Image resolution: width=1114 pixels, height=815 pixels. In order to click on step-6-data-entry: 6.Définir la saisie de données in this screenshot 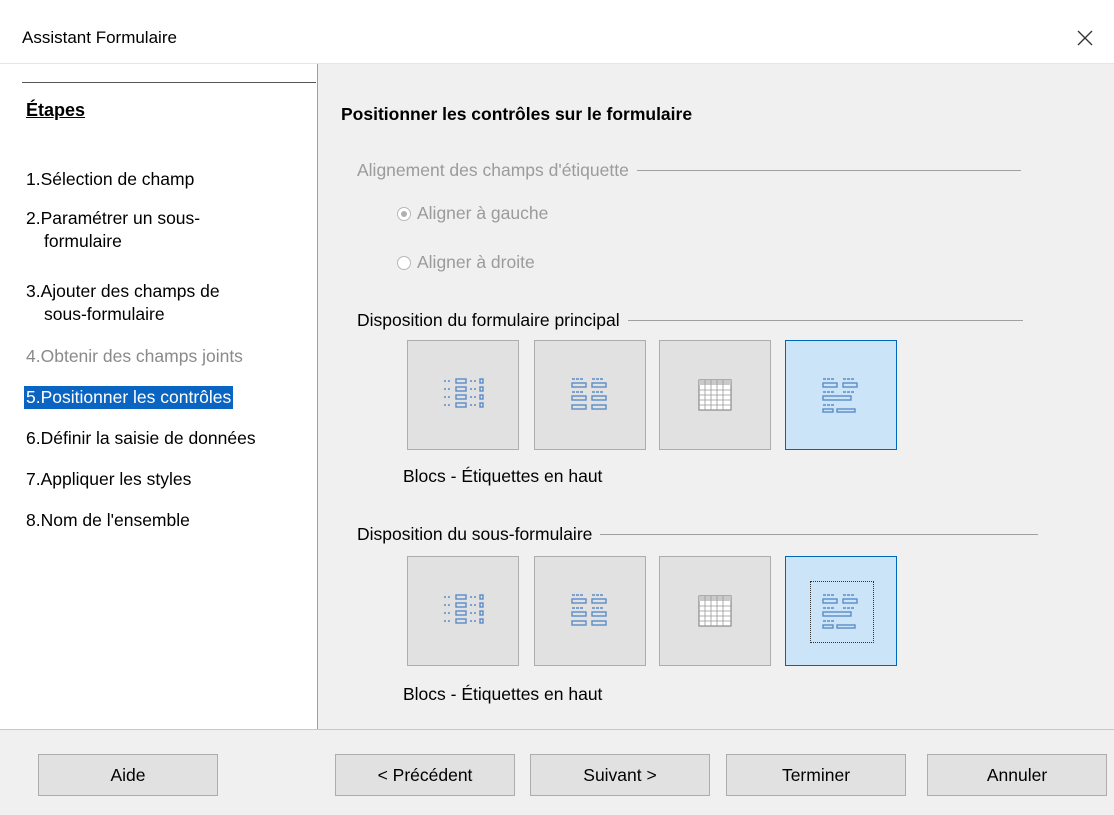, I will do `click(141, 438)`.